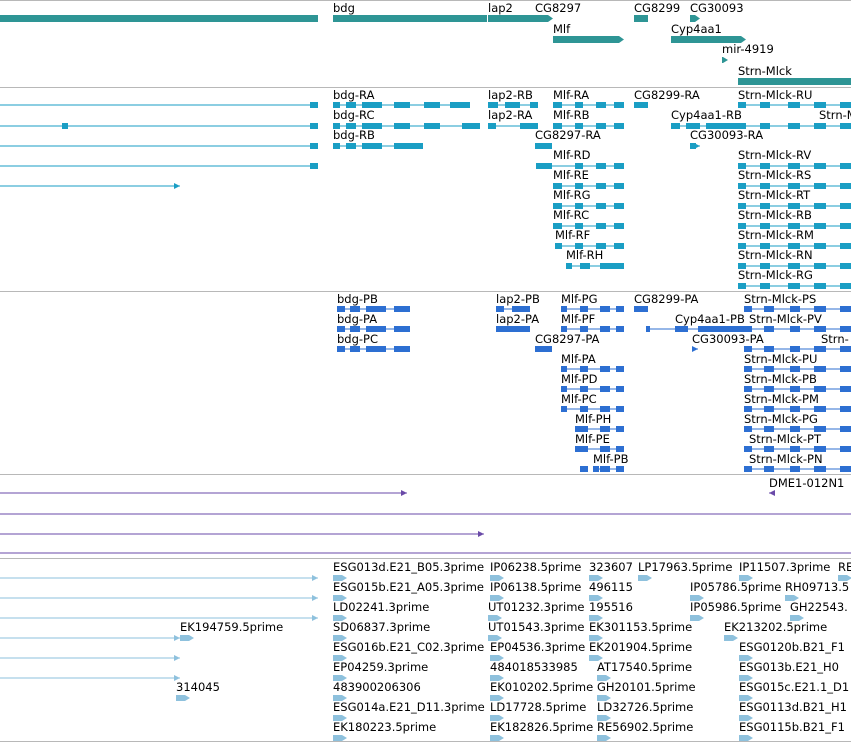 This screenshot has height=743, width=851. What do you see at coordinates (378, 146) in the screenshot?
I see `transcript-bdg-rb` at bounding box center [378, 146].